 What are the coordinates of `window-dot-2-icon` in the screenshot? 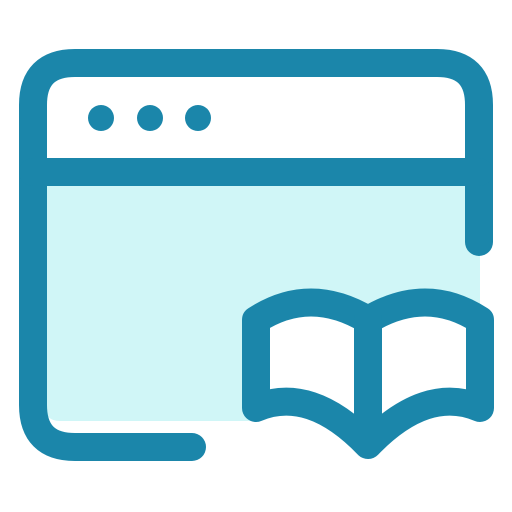 It's located at (150, 118).